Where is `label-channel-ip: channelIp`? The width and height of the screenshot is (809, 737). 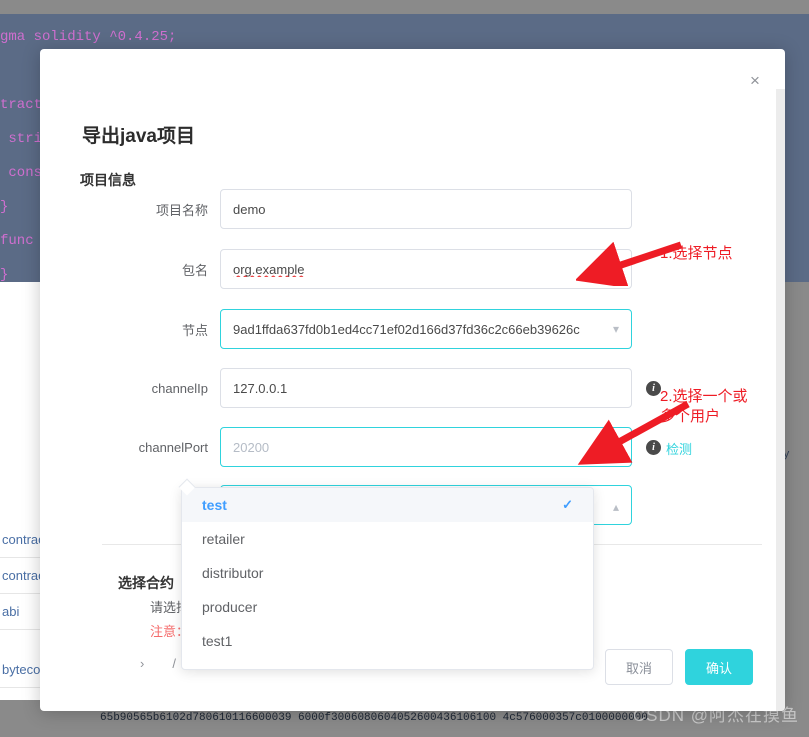
label-channel-ip: channelIp is located at coordinates (179, 388).